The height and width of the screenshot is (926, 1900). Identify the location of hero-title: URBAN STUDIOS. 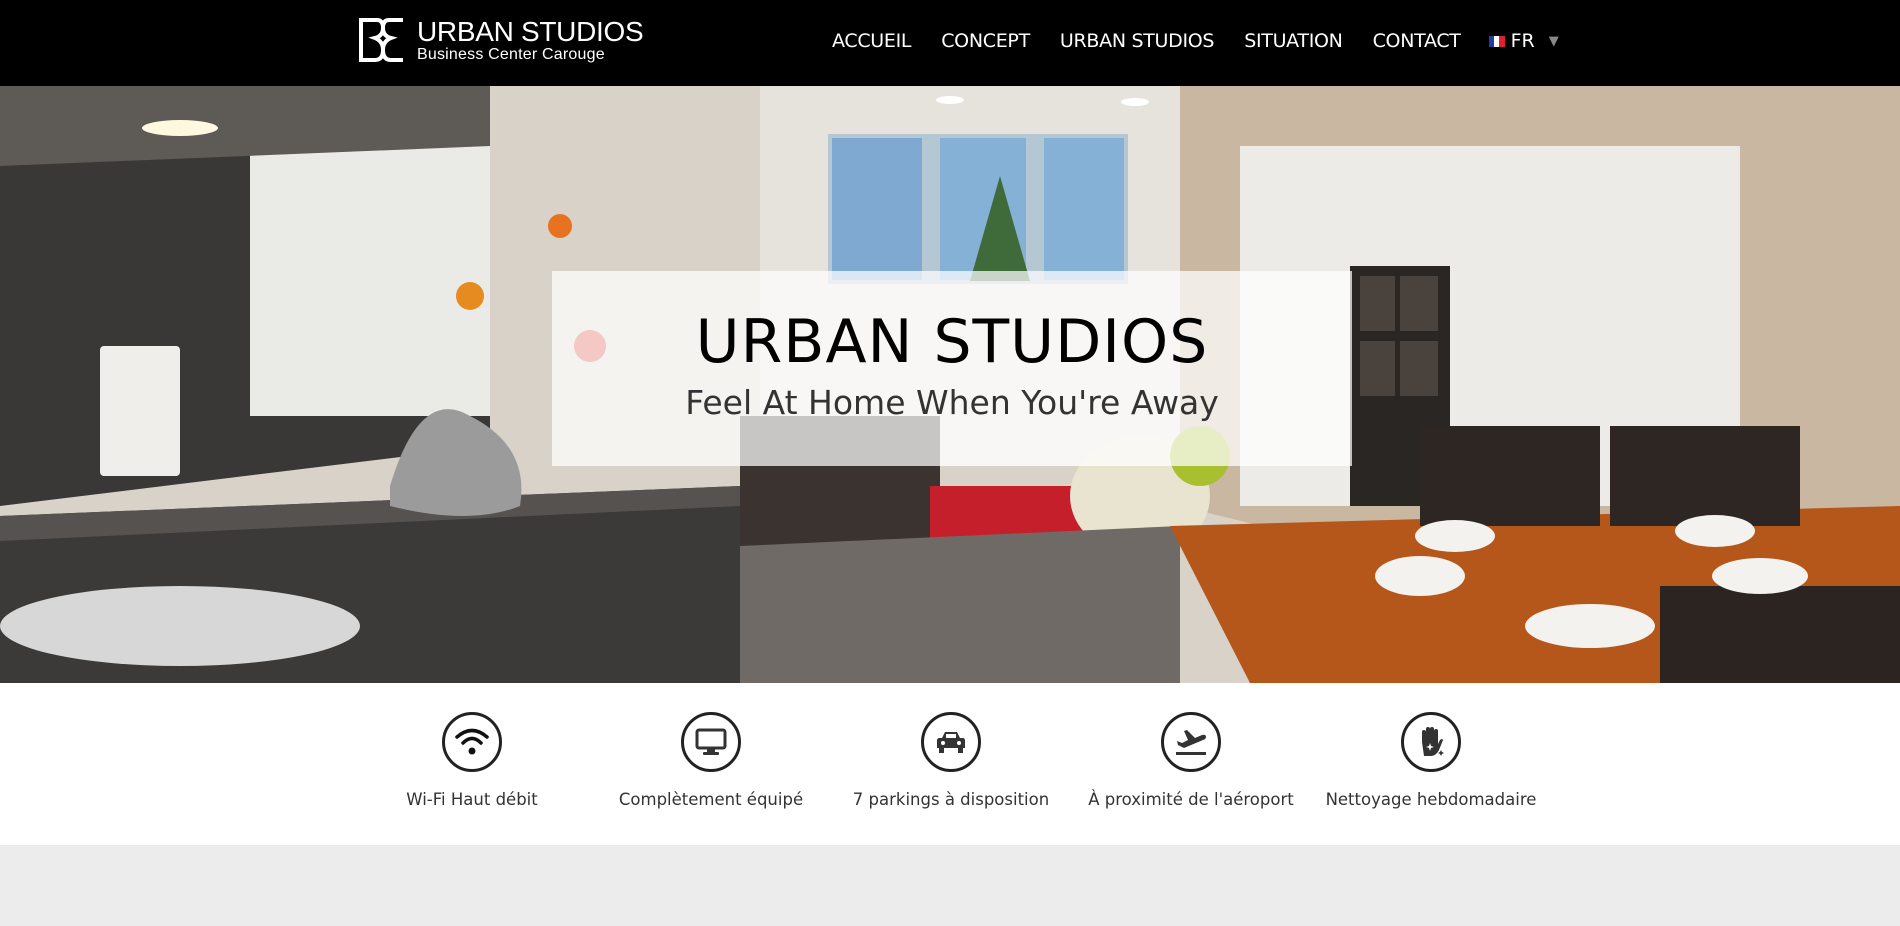
(952, 342).